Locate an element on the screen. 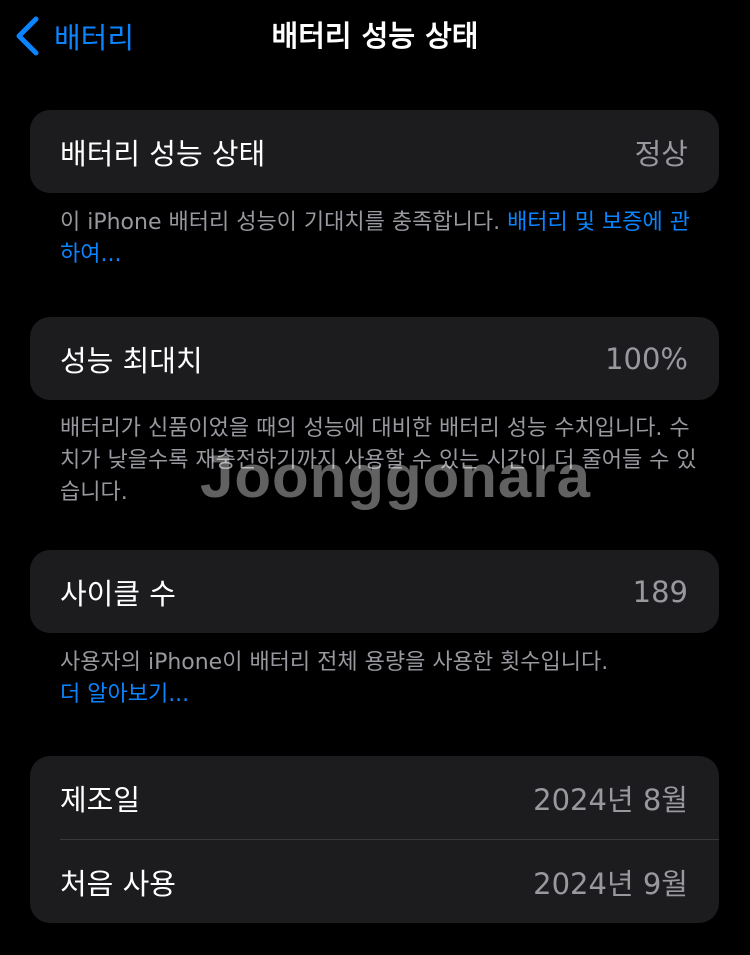 This screenshot has width=750, height=955. cycle-count-footnote-text: 사용자의 iPhone이 배터리 전체 용량을 사용한 횟수입니다. is located at coordinates (334, 662).